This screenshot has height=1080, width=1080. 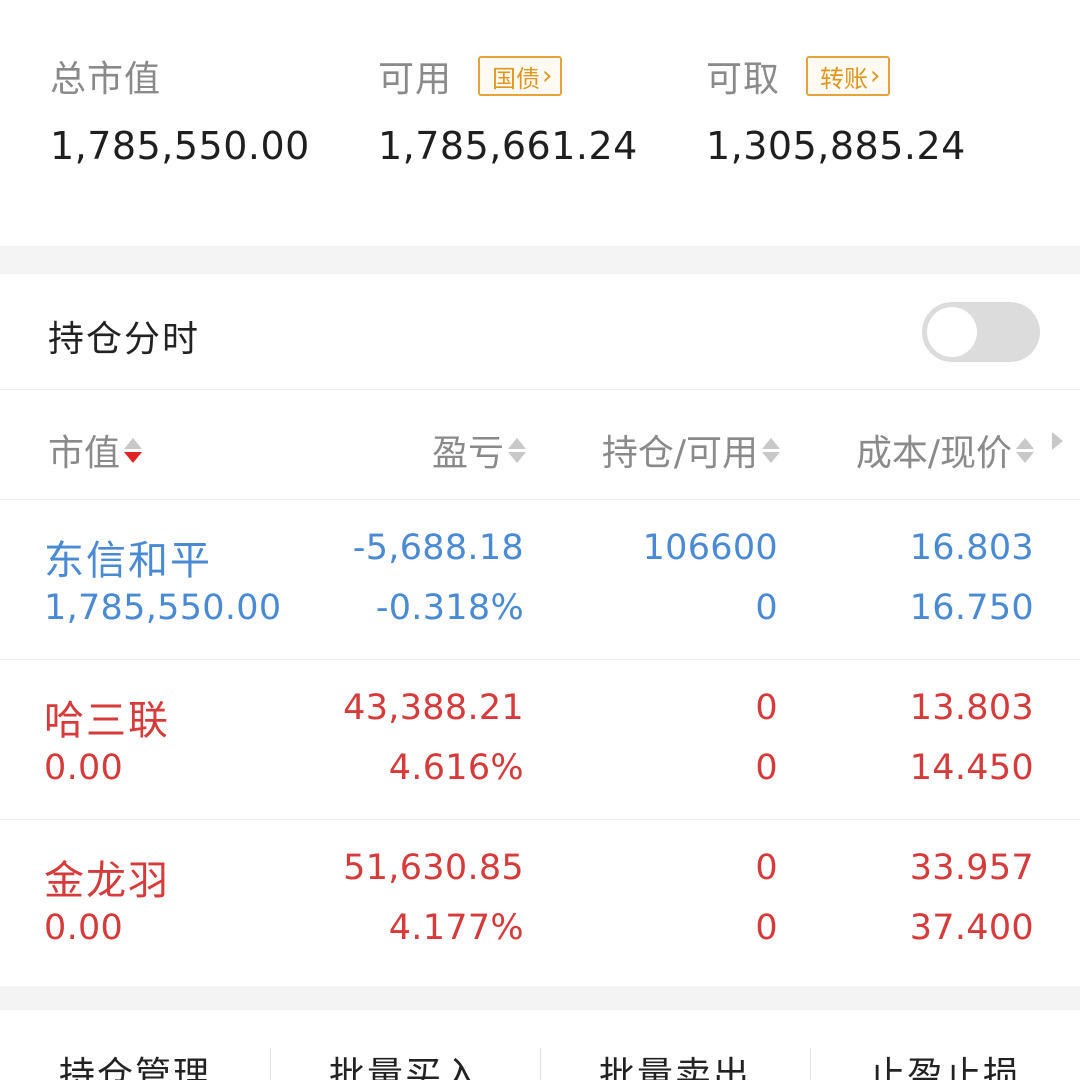 I want to click on withdrawable-value: 1,305,885.24, so click(x=836, y=146).